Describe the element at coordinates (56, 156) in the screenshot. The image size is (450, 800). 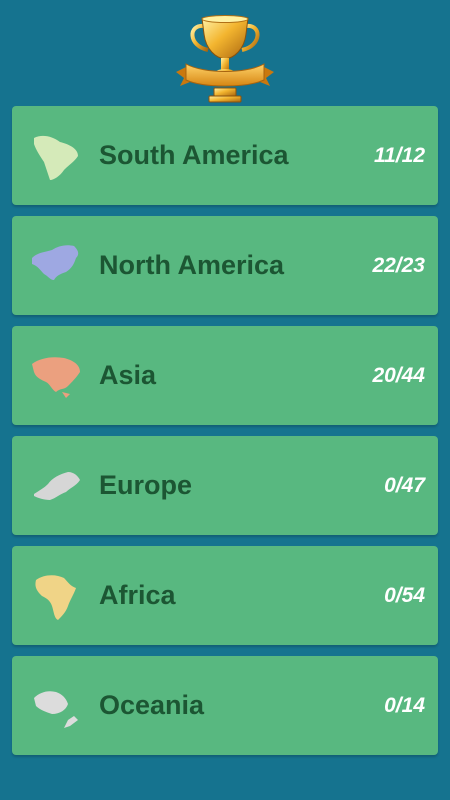
I see `south-america-map-icon` at that location.